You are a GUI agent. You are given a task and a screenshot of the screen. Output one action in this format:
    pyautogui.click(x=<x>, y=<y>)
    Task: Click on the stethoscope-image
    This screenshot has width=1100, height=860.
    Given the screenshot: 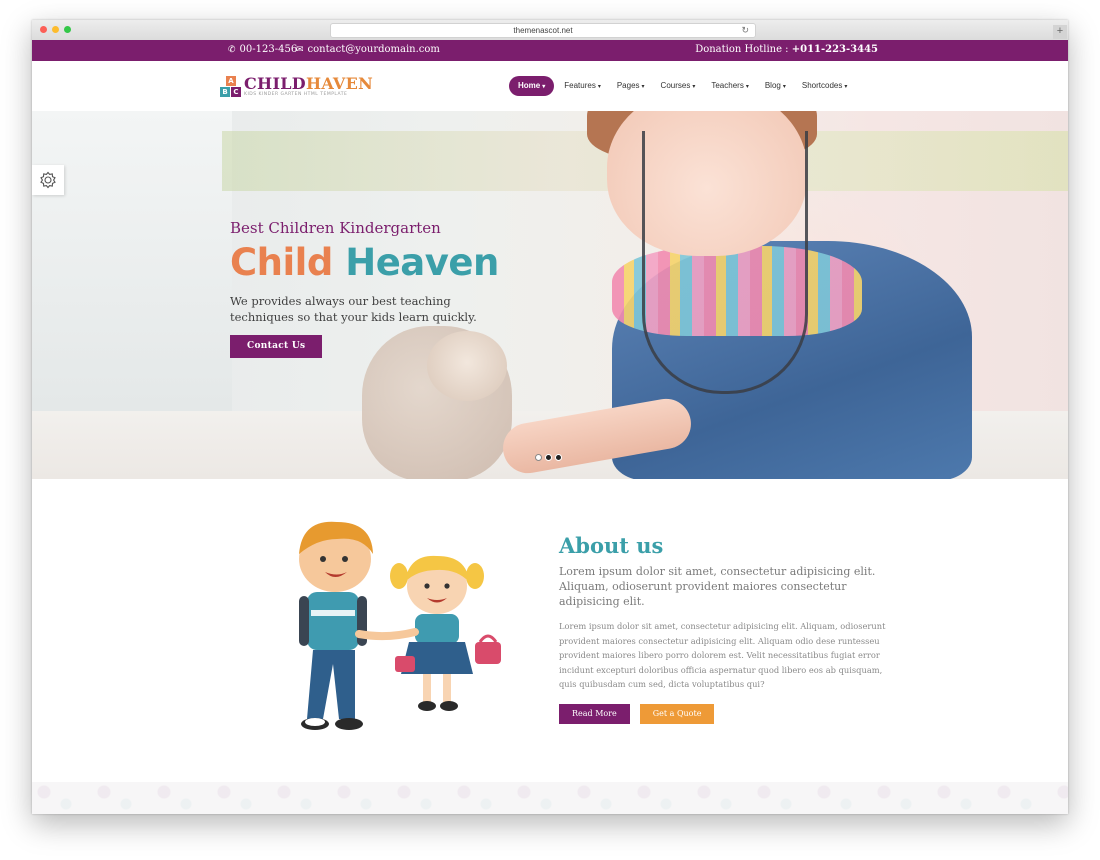 What is the action you would take?
    pyautogui.click(x=725, y=262)
    